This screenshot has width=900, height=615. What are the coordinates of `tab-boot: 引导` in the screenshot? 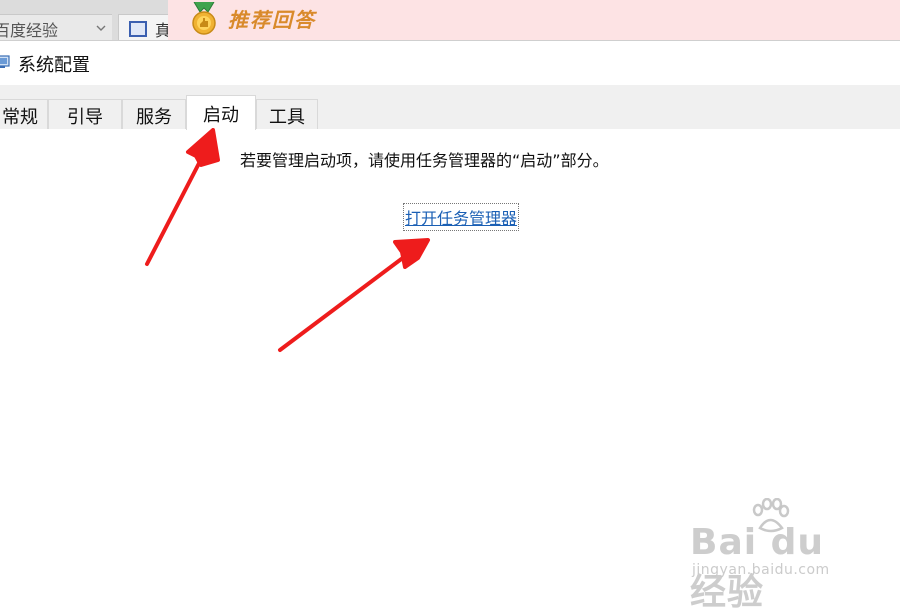 It's located at (85, 114).